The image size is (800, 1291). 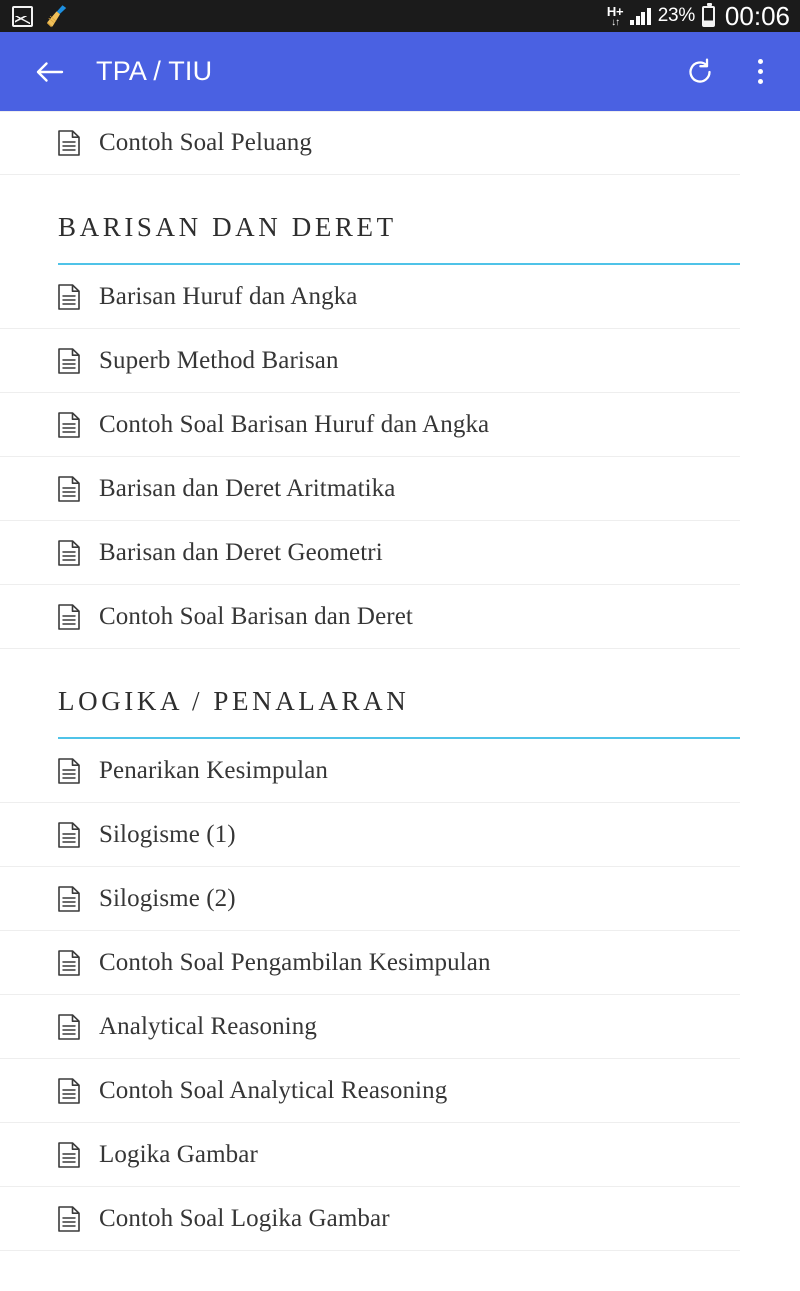 I want to click on list-item: Contoh Soal Barisan dan Deret, so click(x=370, y=617).